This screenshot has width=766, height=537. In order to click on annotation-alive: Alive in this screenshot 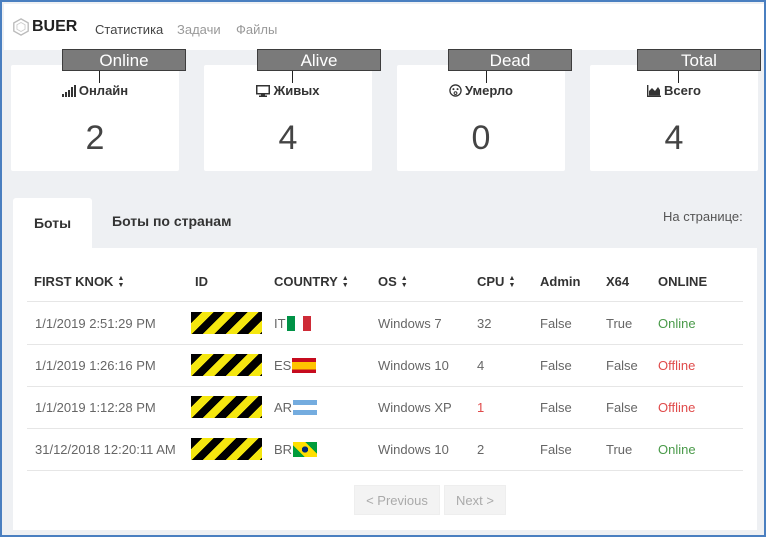, I will do `click(319, 60)`.